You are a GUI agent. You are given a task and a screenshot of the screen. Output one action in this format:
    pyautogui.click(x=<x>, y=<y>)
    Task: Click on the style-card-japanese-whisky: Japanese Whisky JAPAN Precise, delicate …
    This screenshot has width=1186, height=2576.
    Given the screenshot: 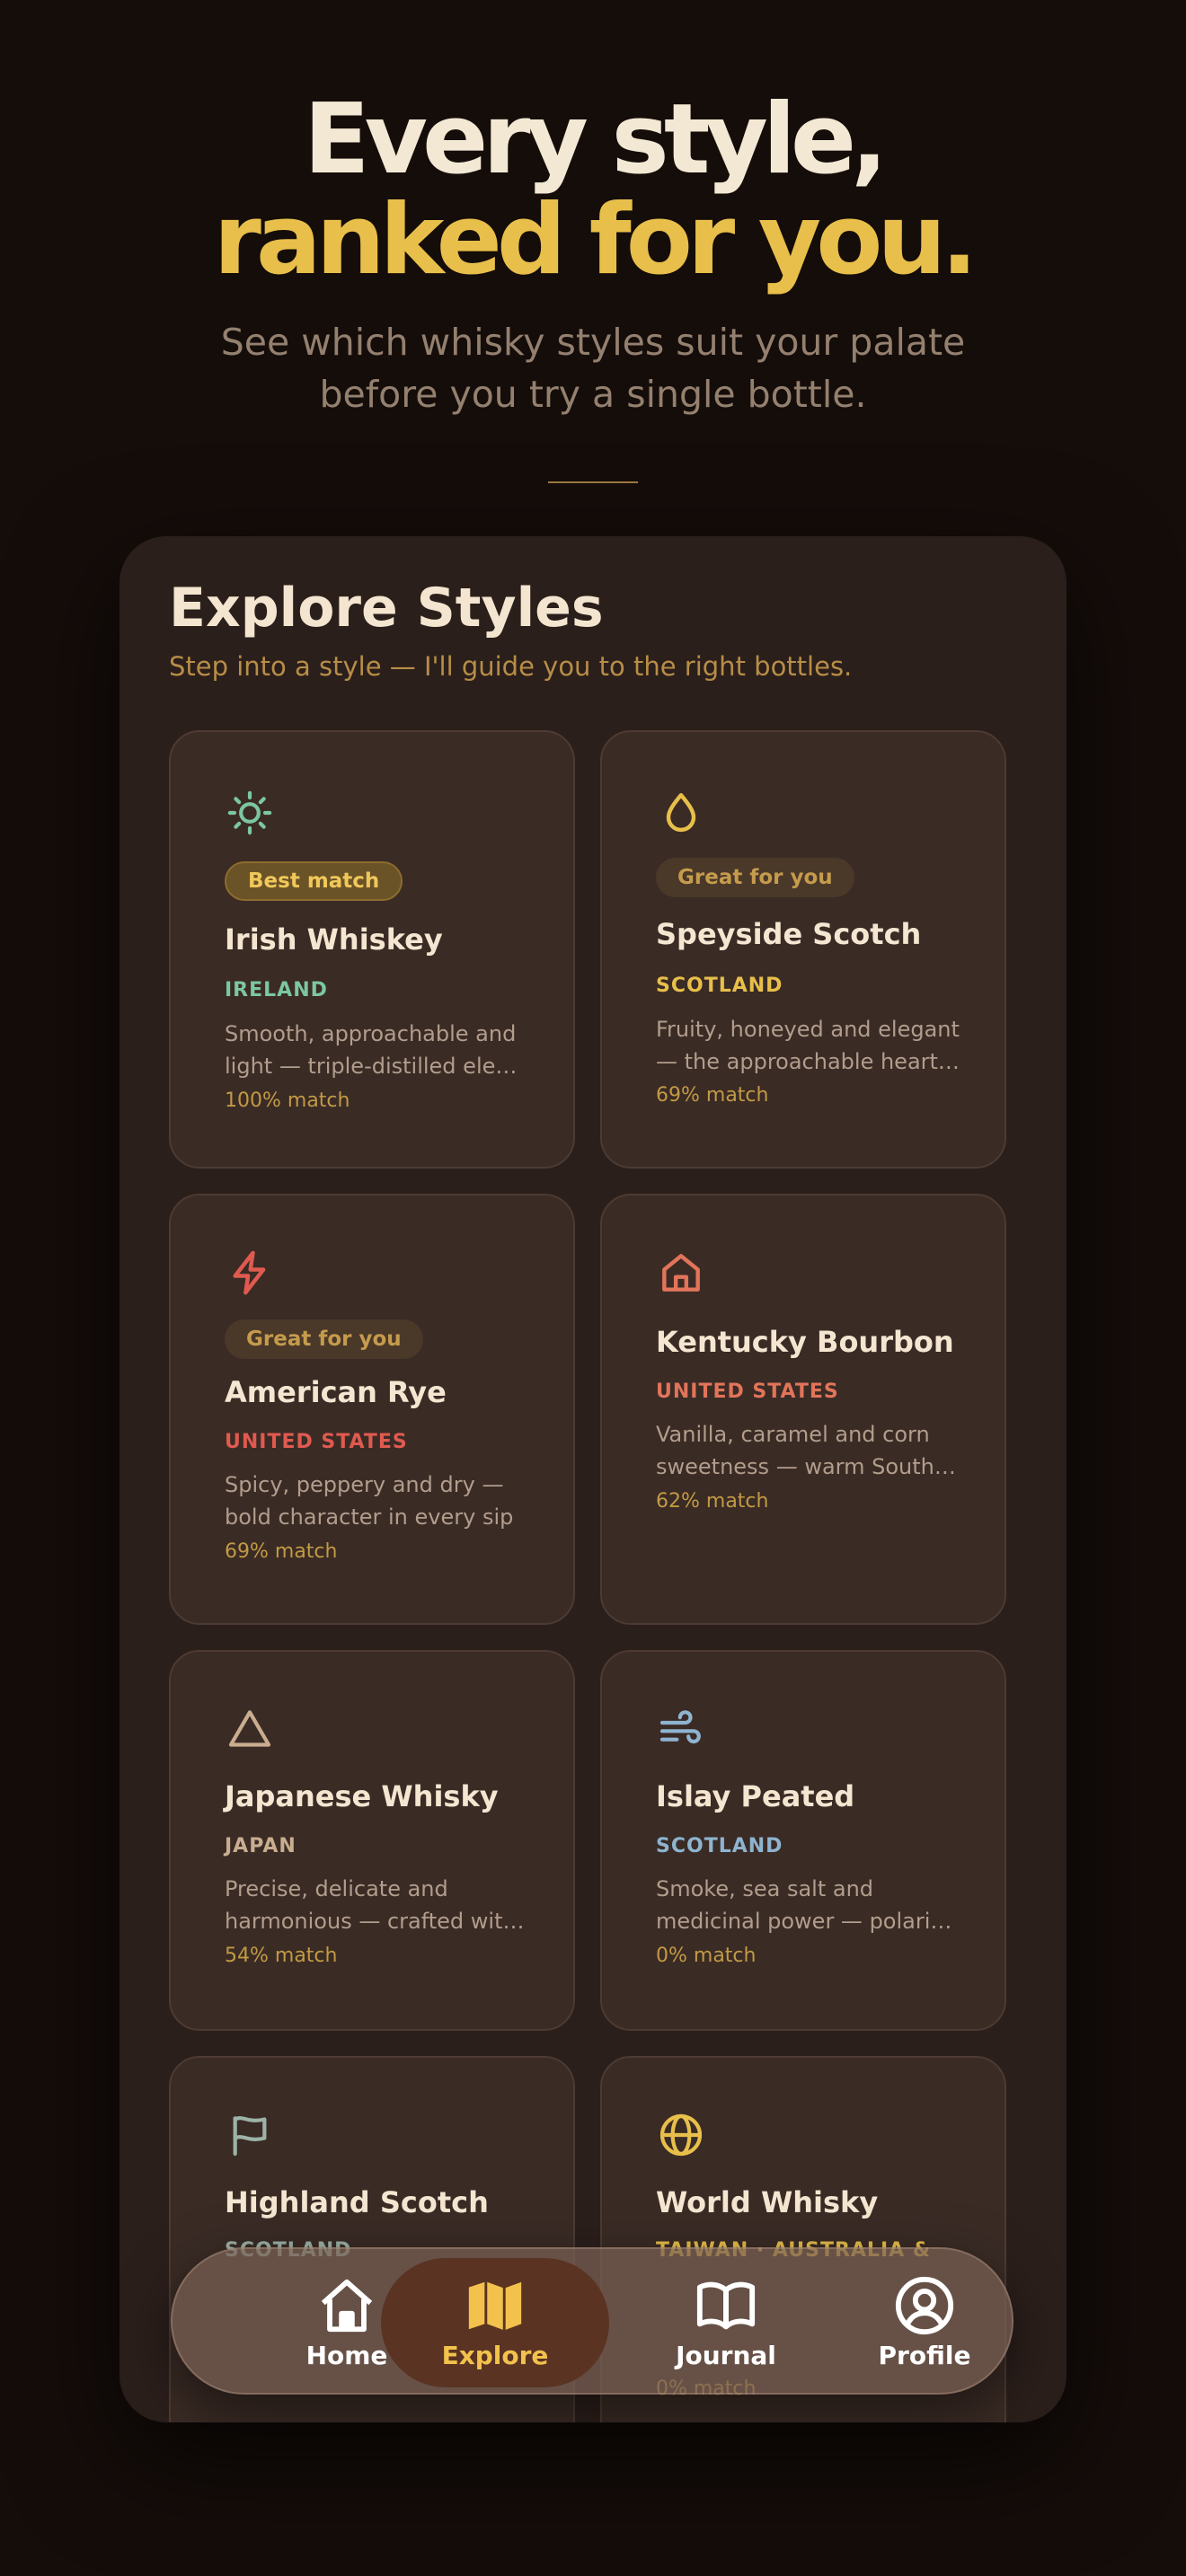 What is the action you would take?
    pyautogui.click(x=372, y=1840)
    